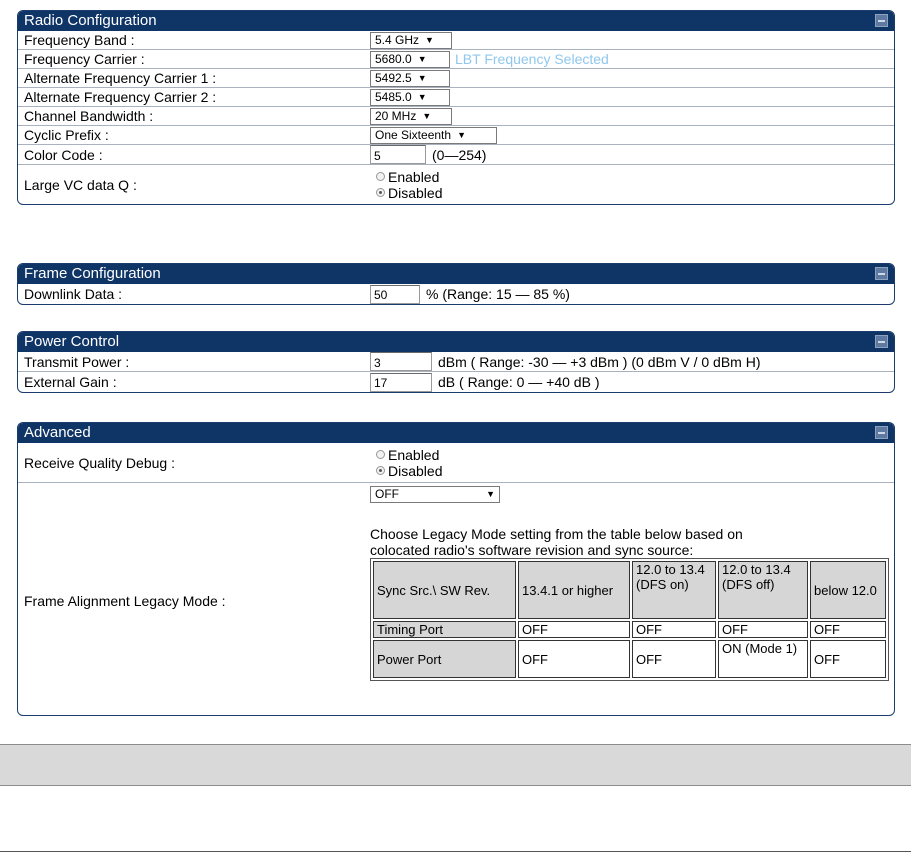  I want to click on frequency-carrier-select: 5680.0 ▼, so click(410, 59).